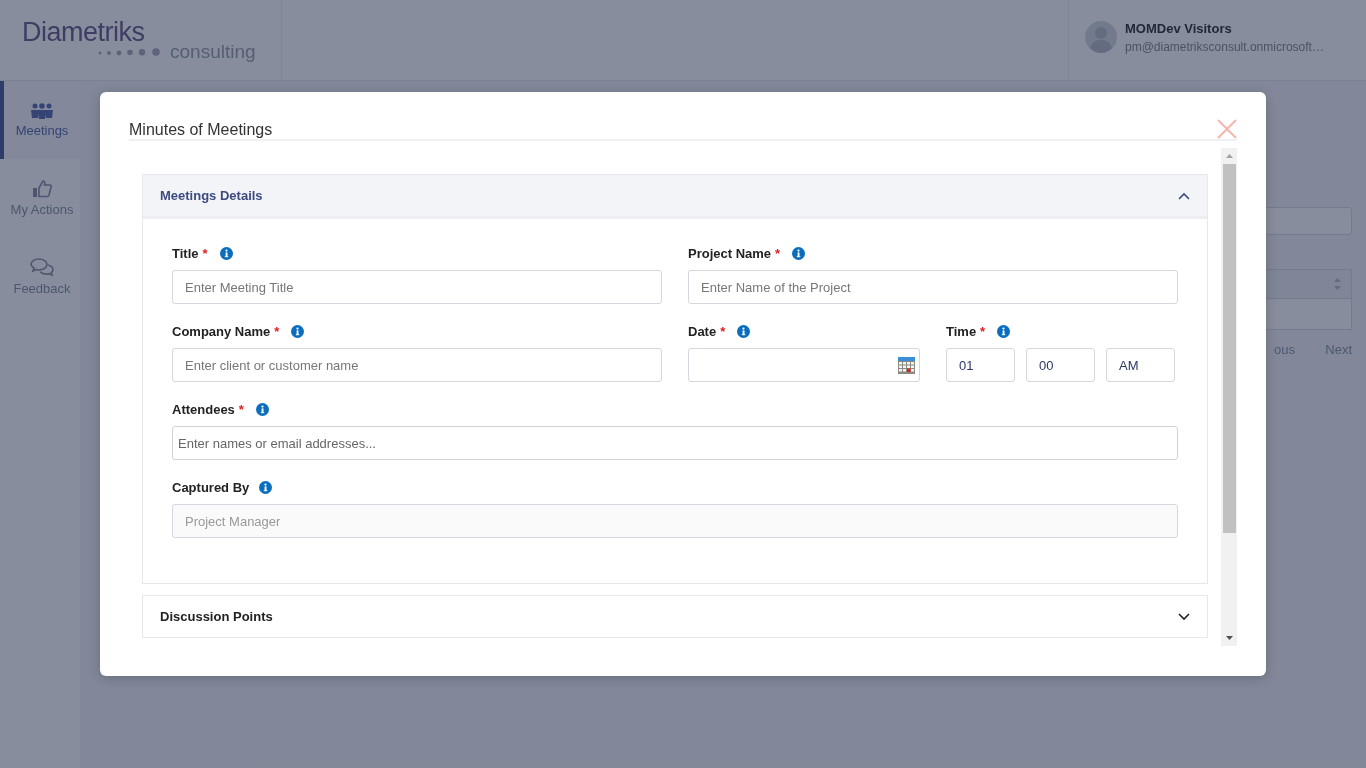 The width and height of the screenshot is (1366, 768). I want to click on field-label: Captured By, so click(211, 487).